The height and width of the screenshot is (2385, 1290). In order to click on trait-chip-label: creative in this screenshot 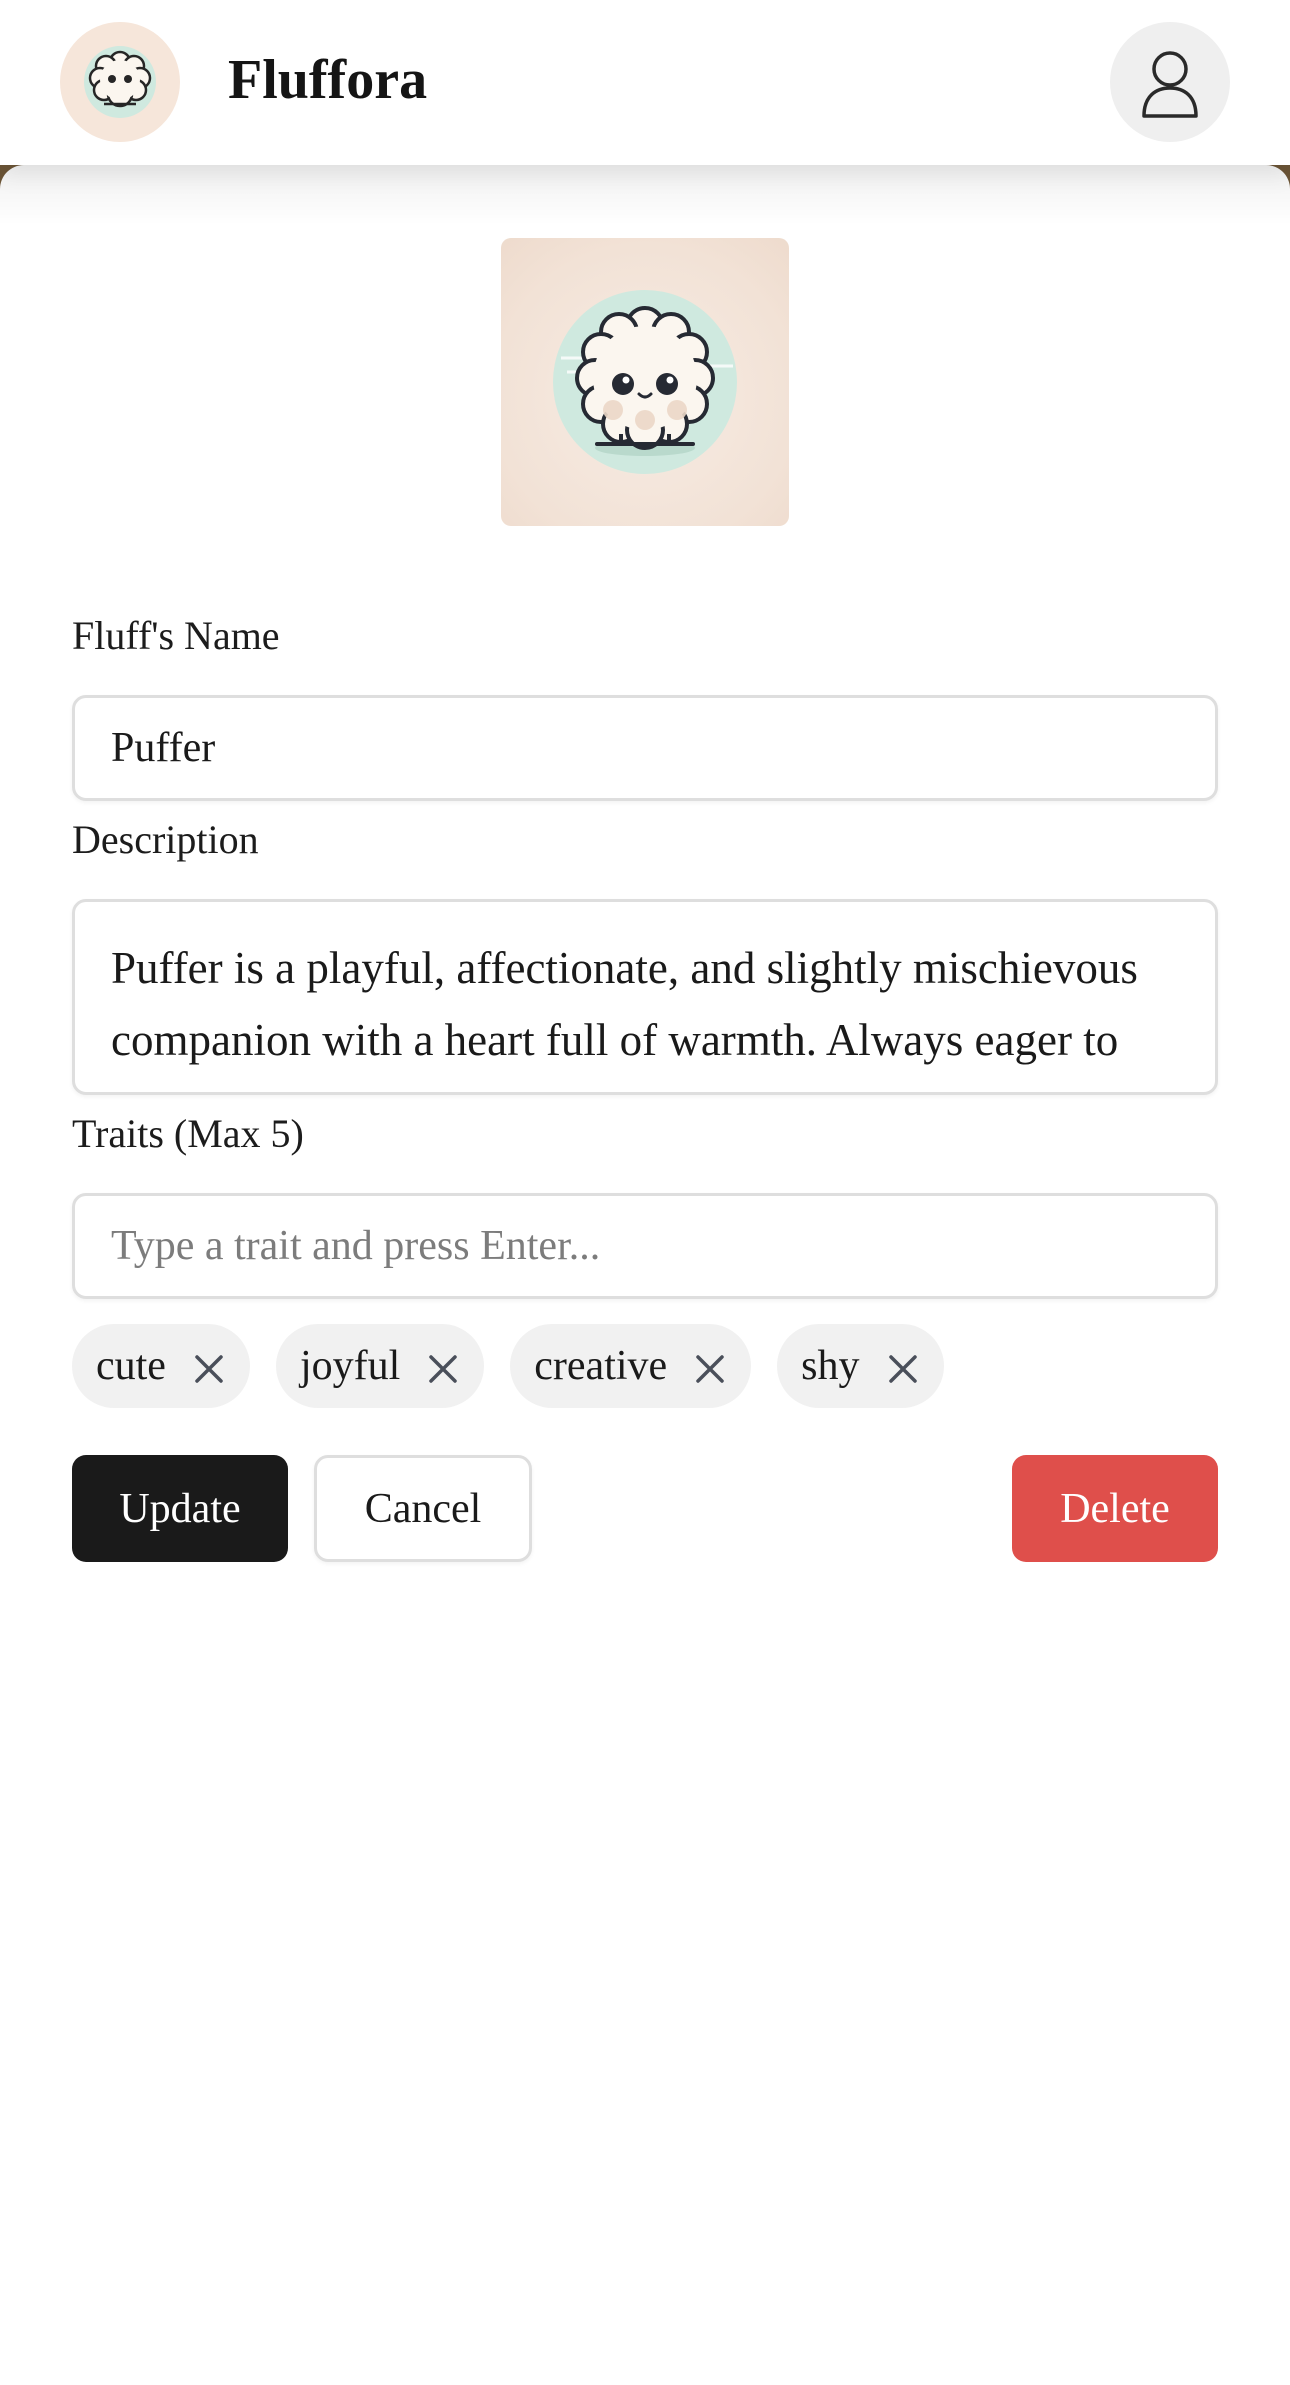, I will do `click(601, 1366)`.